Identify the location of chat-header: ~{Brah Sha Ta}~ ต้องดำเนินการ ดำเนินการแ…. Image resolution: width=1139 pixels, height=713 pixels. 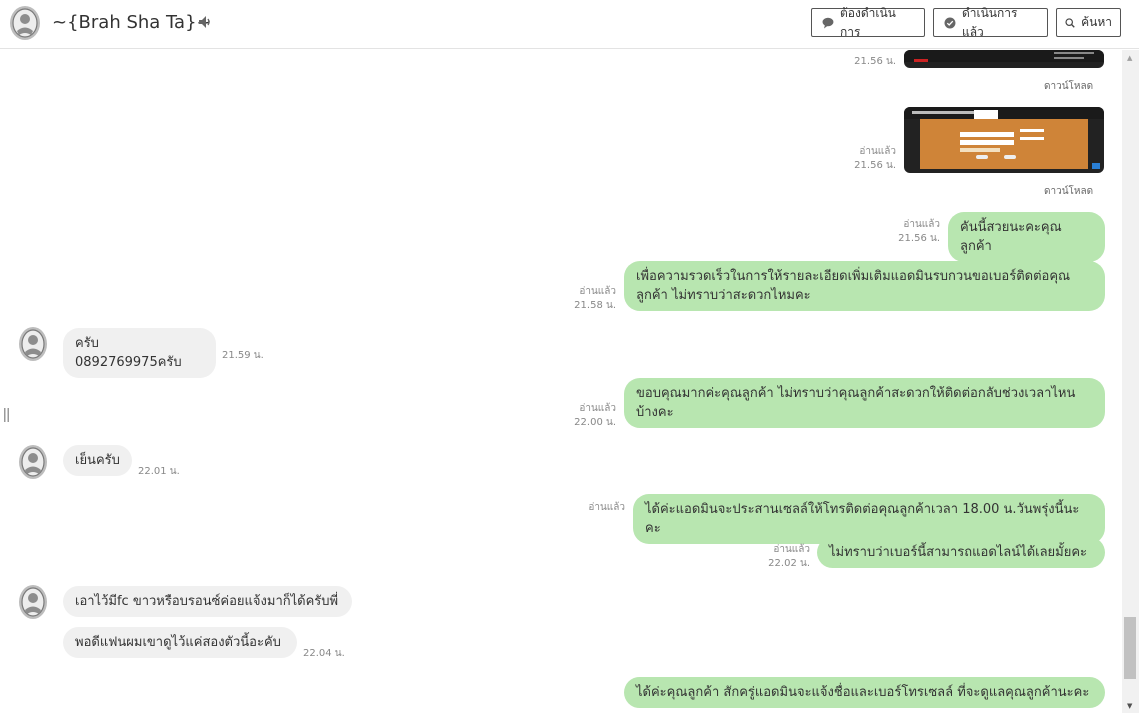
(569, 24).